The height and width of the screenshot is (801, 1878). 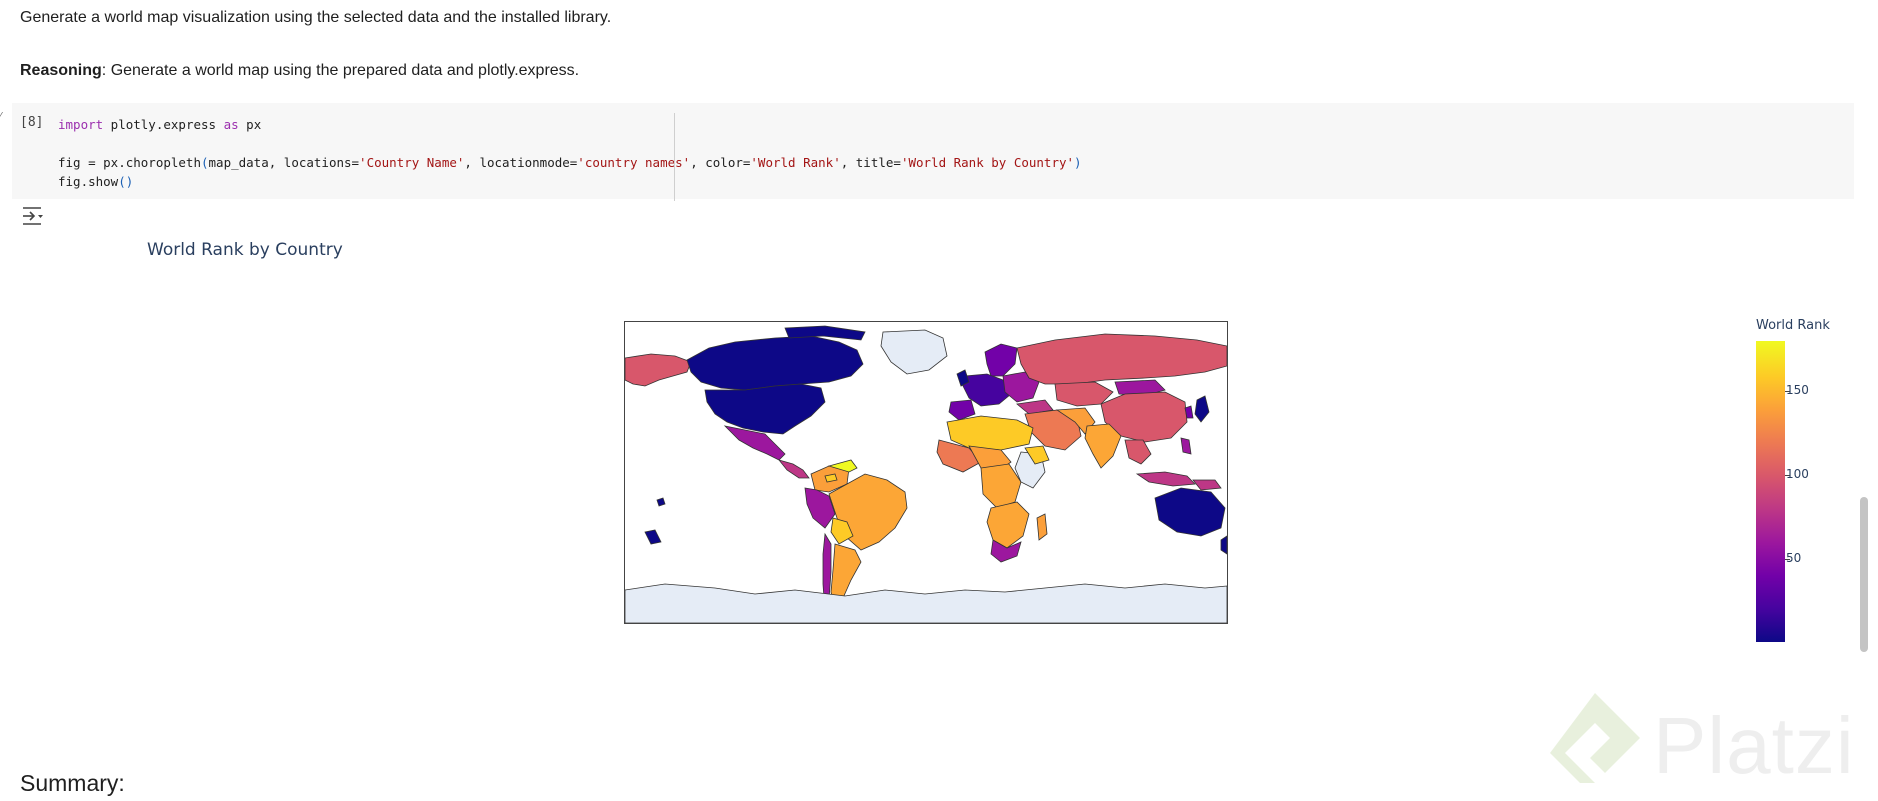 I want to click on region-japan, so click(x=1202, y=409).